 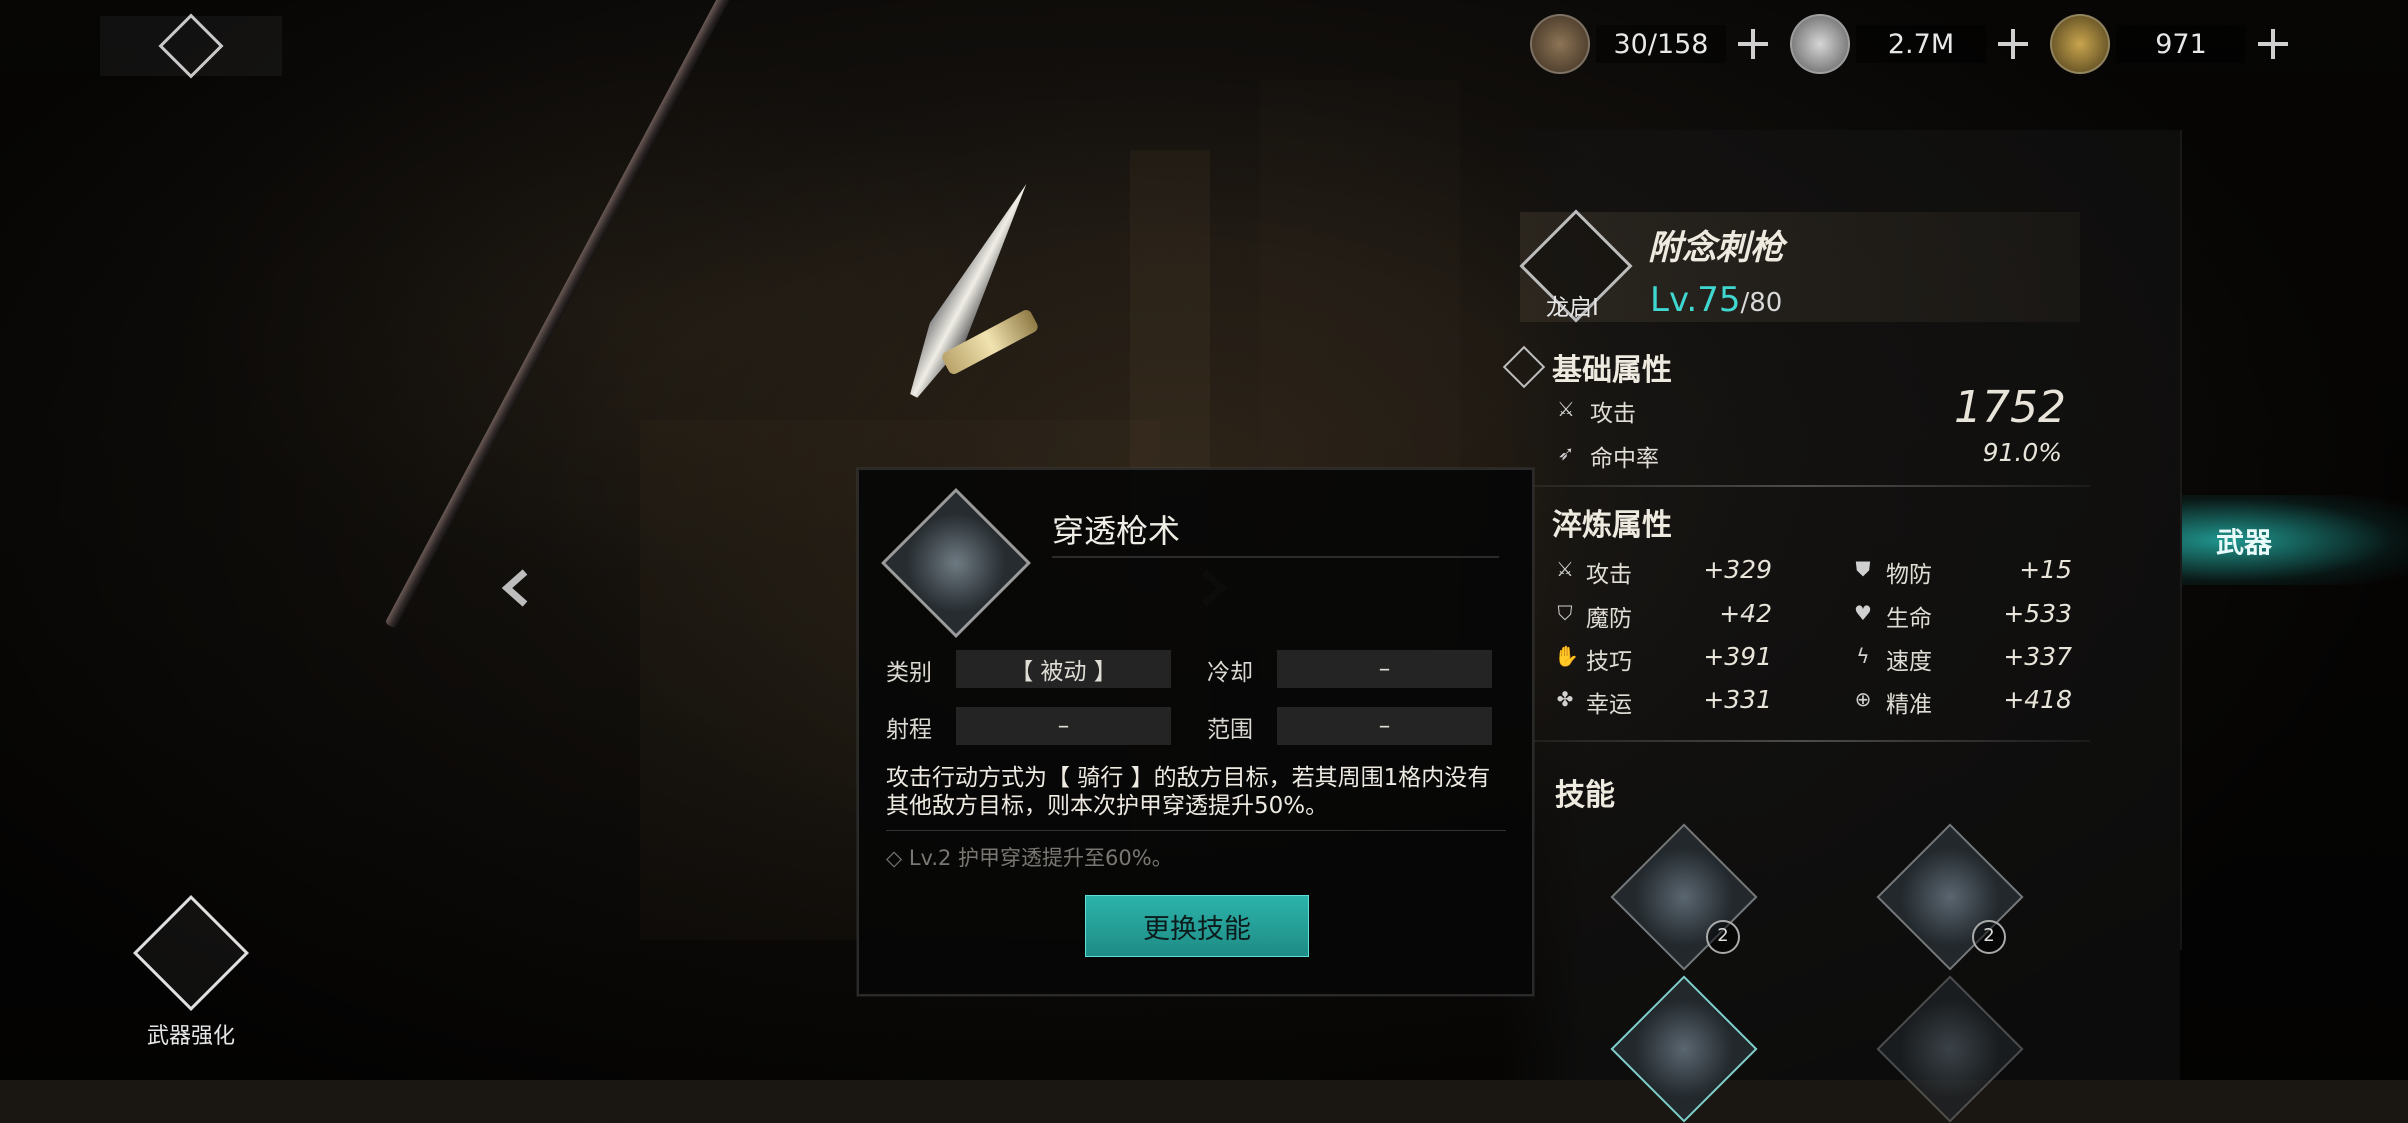 What do you see at coordinates (1116, 531) in the screenshot?
I see `skill-title: 穿透枪术` at bounding box center [1116, 531].